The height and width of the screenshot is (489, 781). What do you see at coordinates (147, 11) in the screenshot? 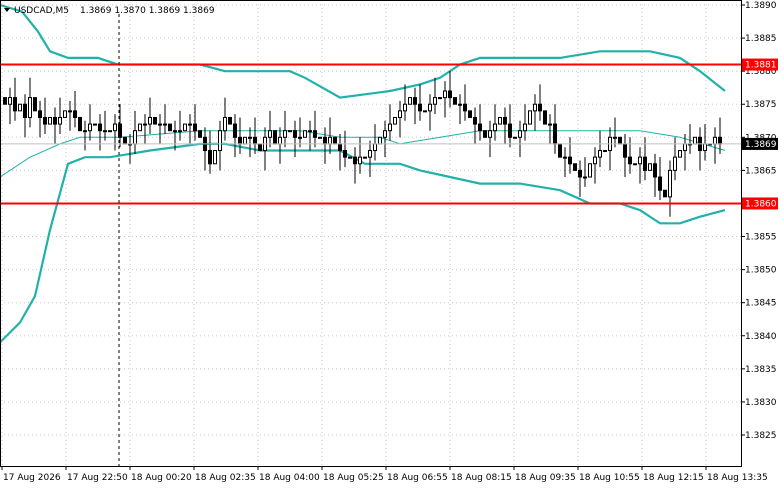
I see `ohlc-readout: 1.3869 1.3870 1.3869 1.3869` at bounding box center [147, 11].